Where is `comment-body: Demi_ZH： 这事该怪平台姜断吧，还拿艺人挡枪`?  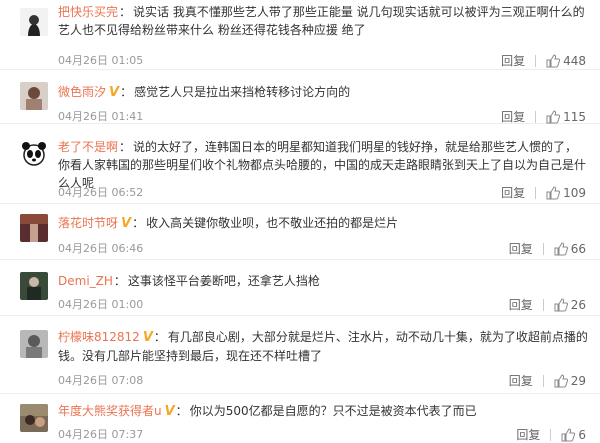
comment-body: Demi_ZH： 这事该怪平台姜断吧，还拿艺人挡枪 is located at coordinates (323, 281).